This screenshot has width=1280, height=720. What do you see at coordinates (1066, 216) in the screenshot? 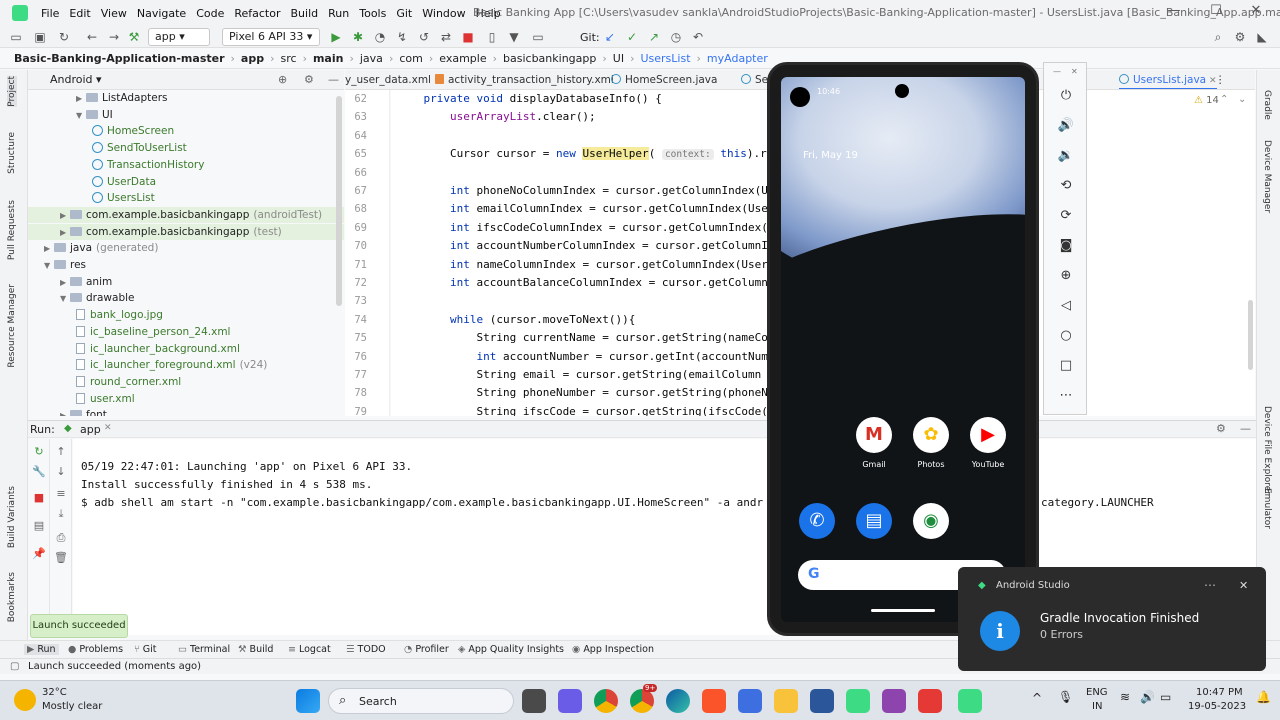
I see `rotate-right-icon: ⟳` at bounding box center [1066, 216].